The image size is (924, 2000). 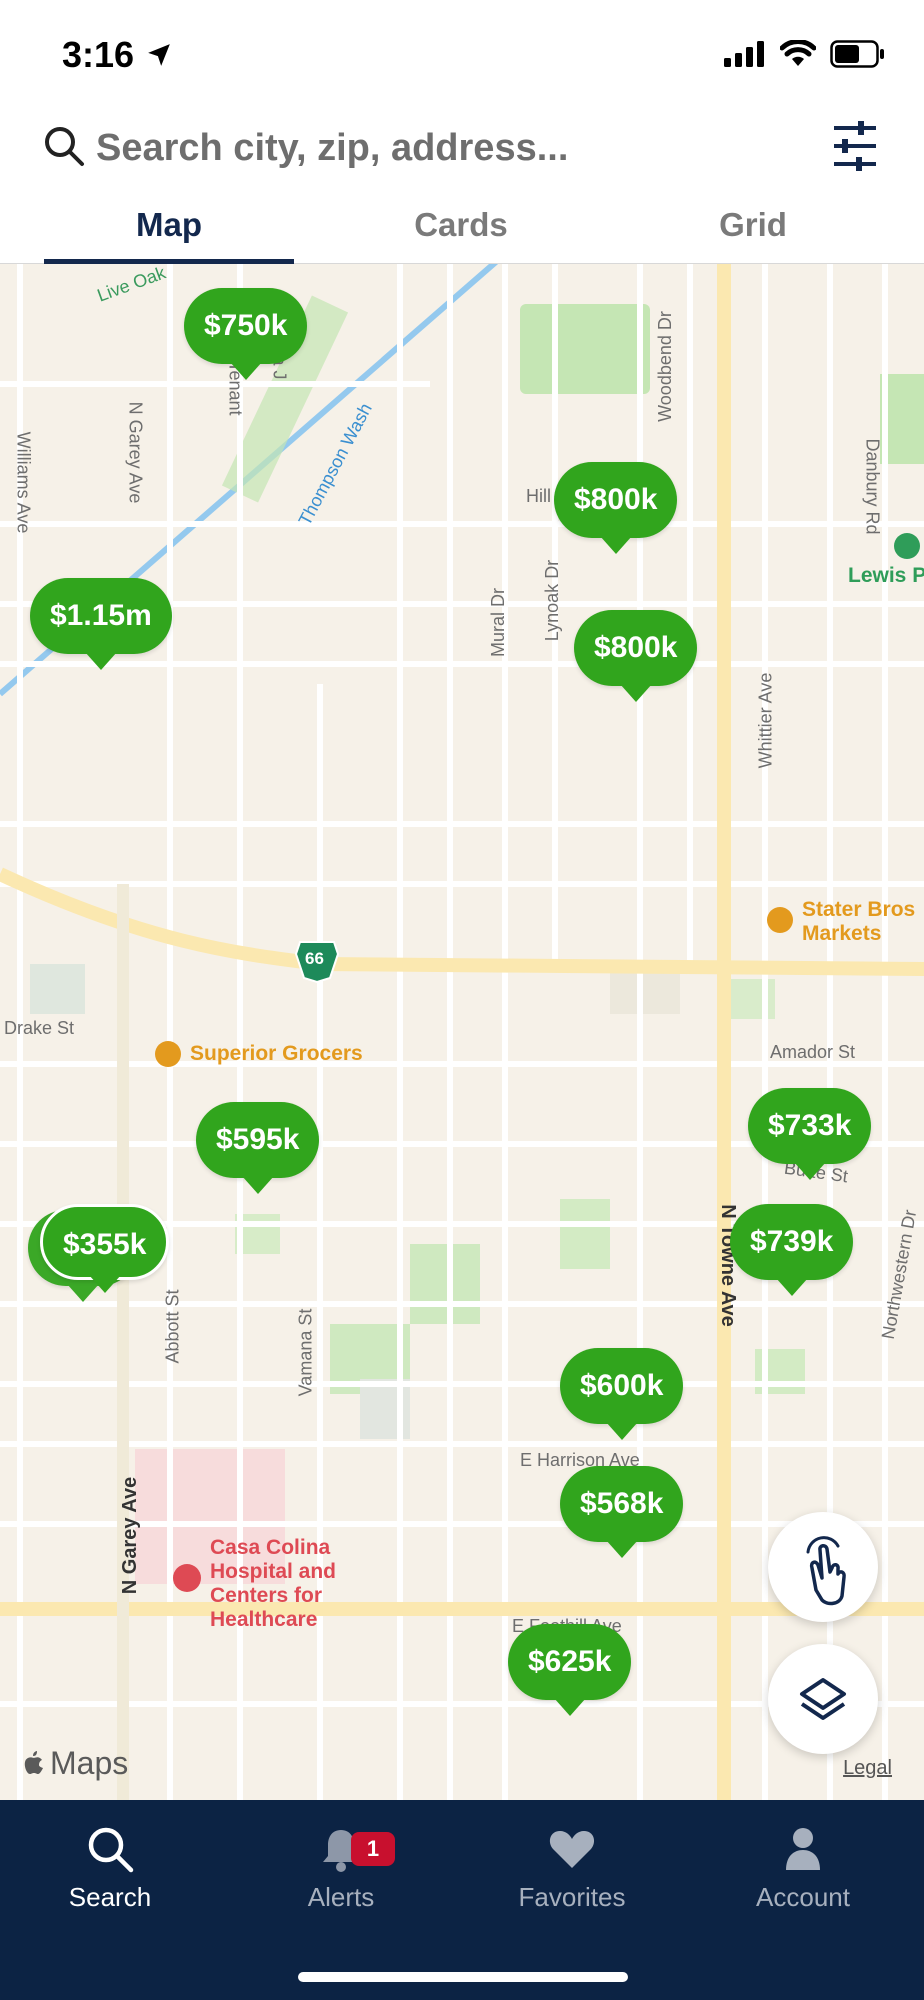 I want to click on price-pin: $625k, so click(x=570, y=1670).